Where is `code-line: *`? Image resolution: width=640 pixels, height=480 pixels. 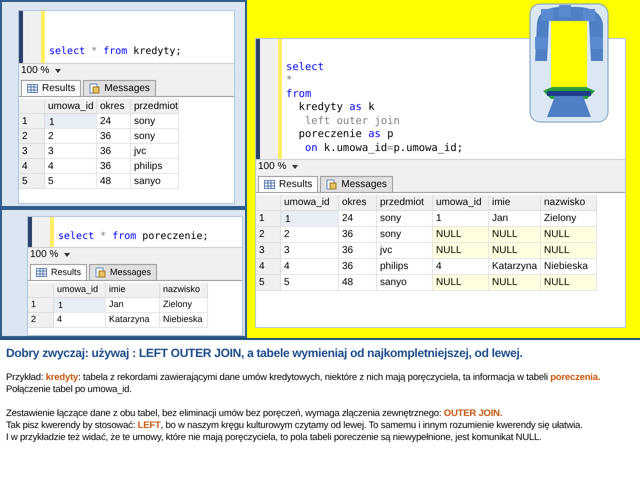
code-line: * is located at coordinates (290, 81).